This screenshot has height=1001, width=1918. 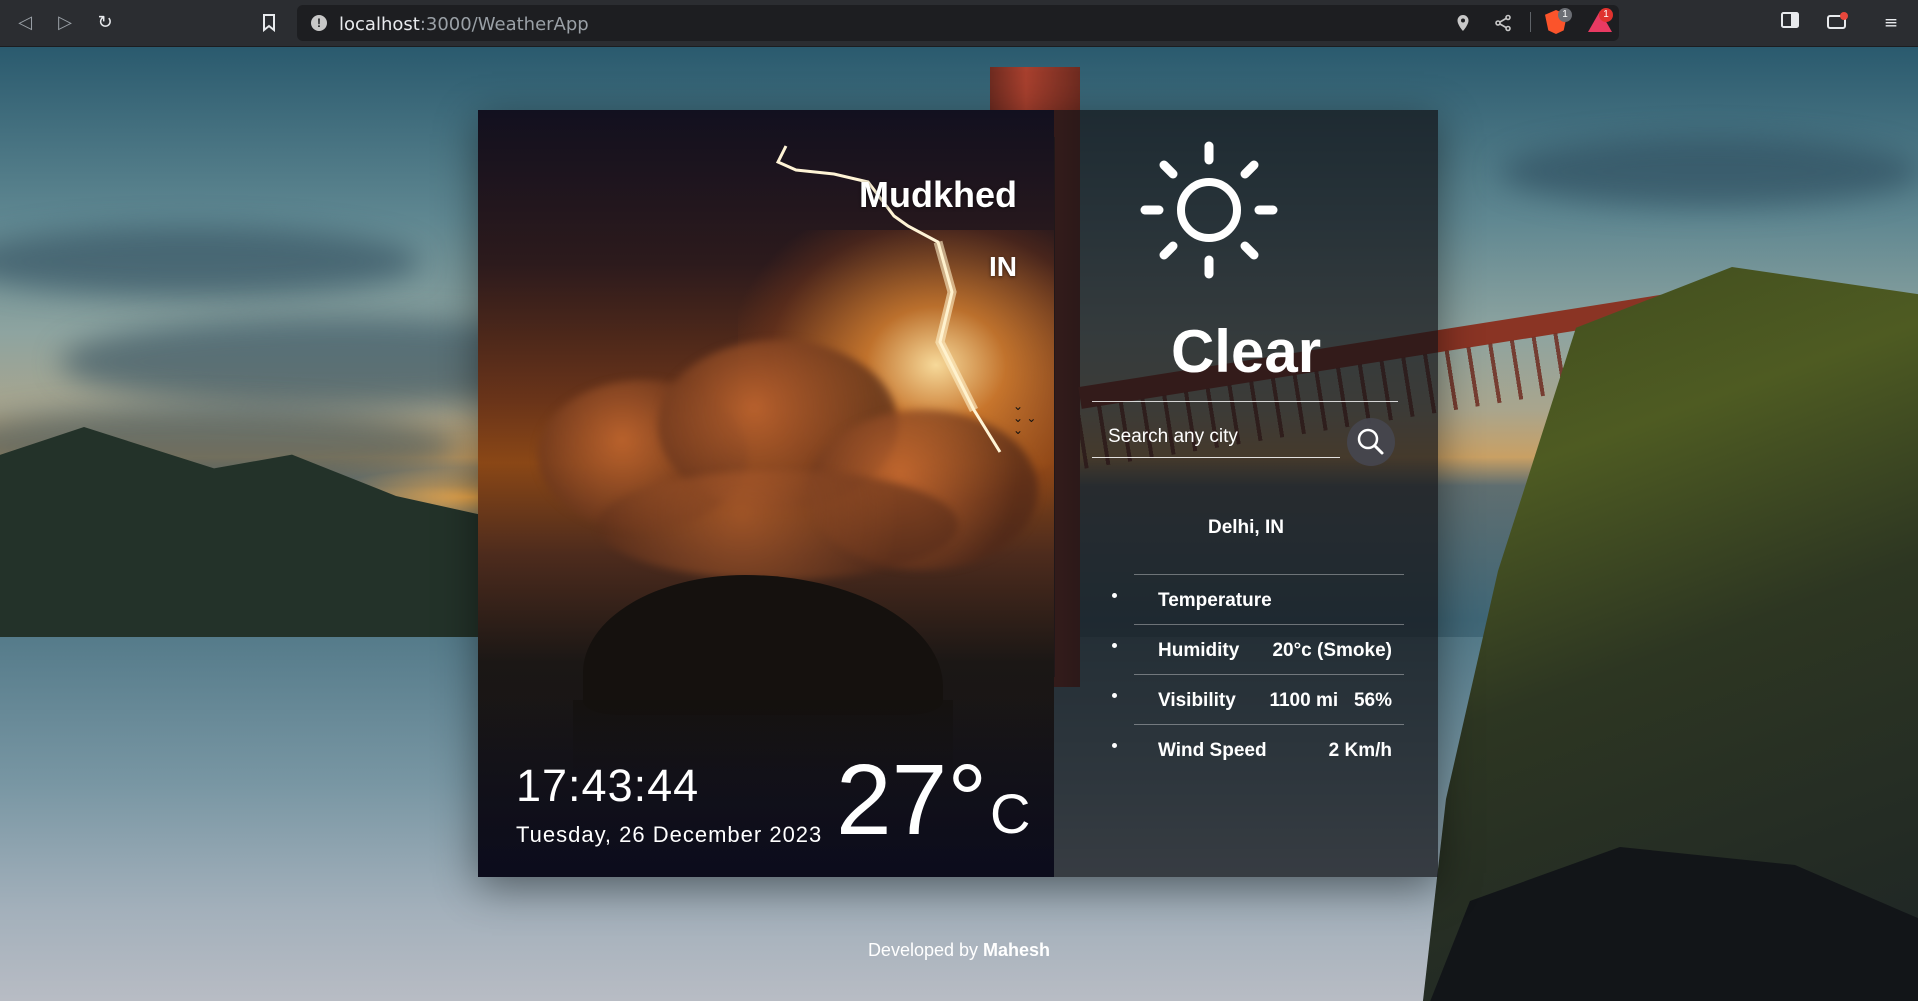 I want to click on city-name: Mudkhed, so click(x=938, y=194).